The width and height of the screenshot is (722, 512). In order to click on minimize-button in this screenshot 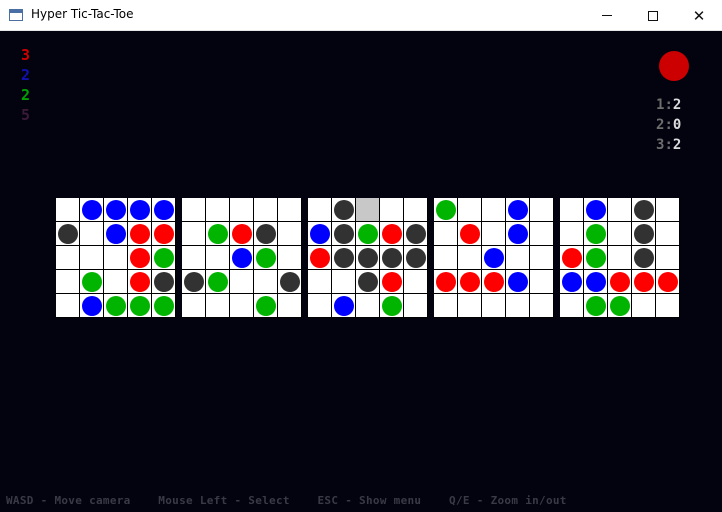, I will do `click(607, 15)`.